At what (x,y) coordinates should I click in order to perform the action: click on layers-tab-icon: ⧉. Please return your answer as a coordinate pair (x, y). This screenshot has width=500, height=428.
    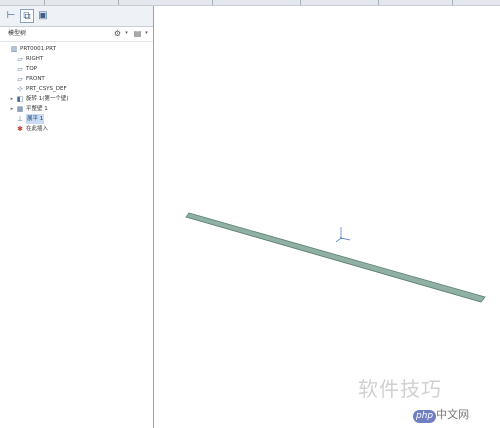
    Looking at the image, I should click on (27, 16).